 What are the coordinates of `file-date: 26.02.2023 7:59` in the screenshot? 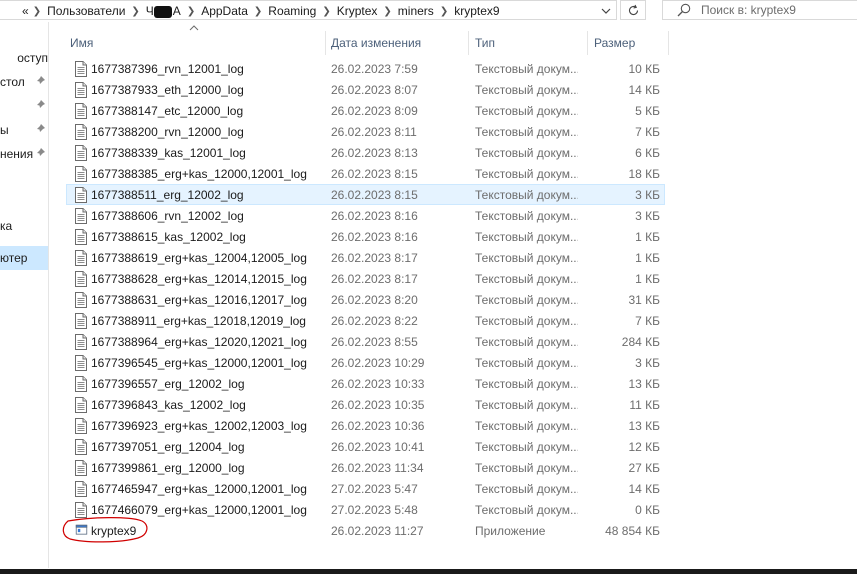 It's located at (374, 69).